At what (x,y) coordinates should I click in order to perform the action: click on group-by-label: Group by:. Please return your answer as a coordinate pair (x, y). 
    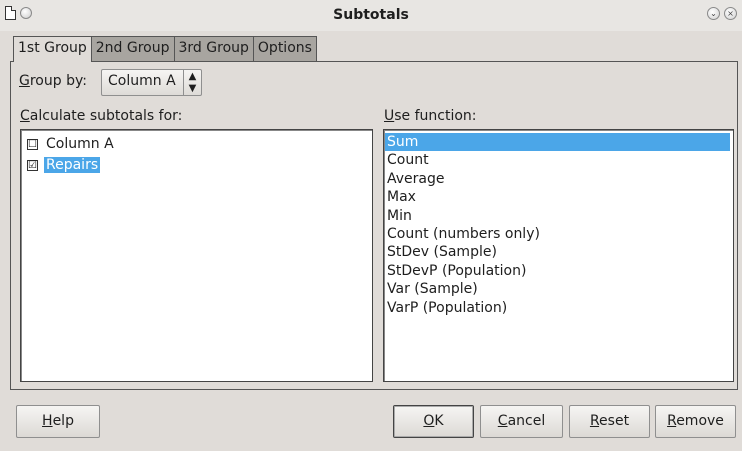
    Looking at the image, I should click on (53, 81).